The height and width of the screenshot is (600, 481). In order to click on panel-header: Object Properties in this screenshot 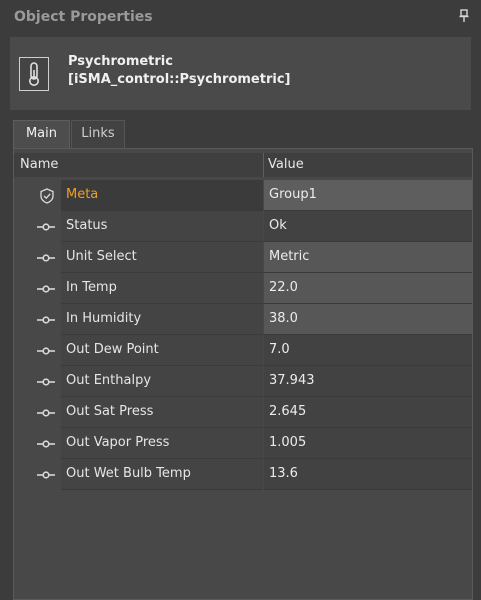, I will do `click(240, 17)`.